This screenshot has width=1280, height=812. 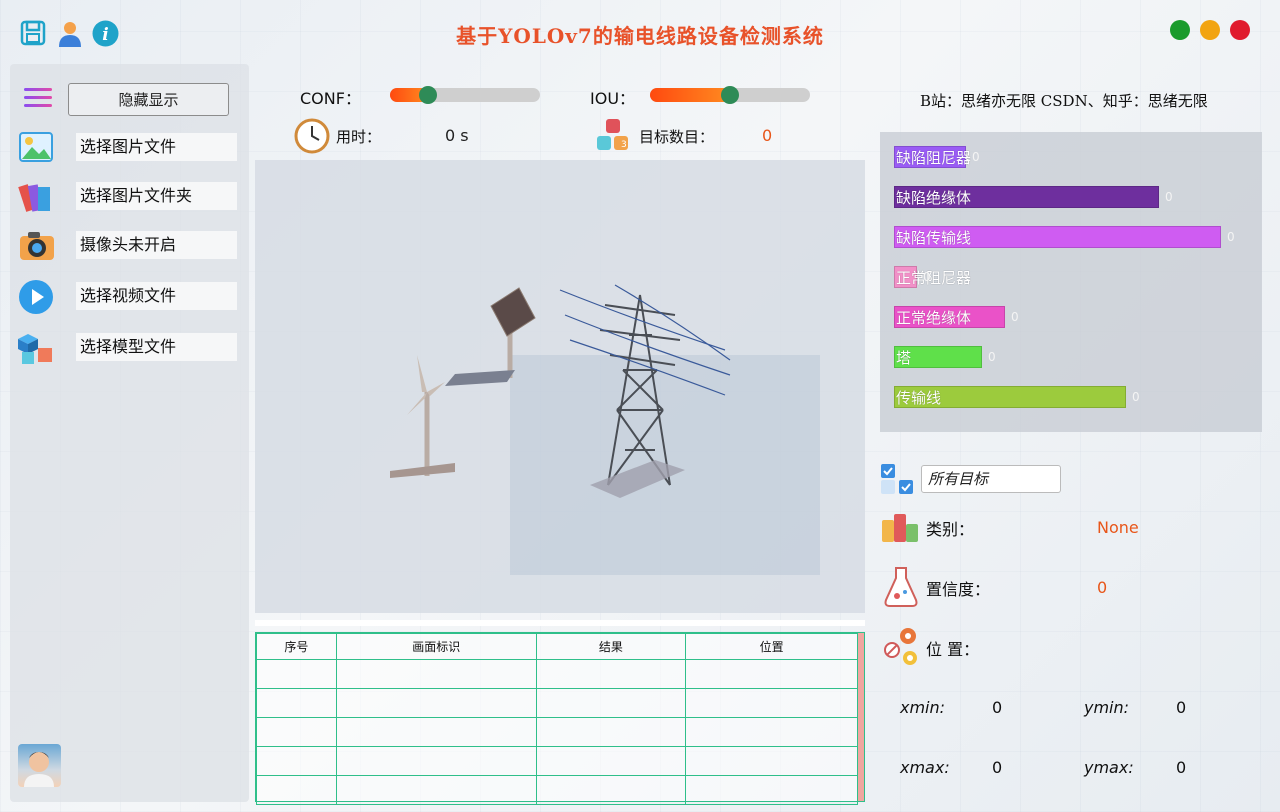 What do you see at coordinates (991, 479) in the screenshot?
I see `target-select: 所有目标` at bounding box center [991, 479].